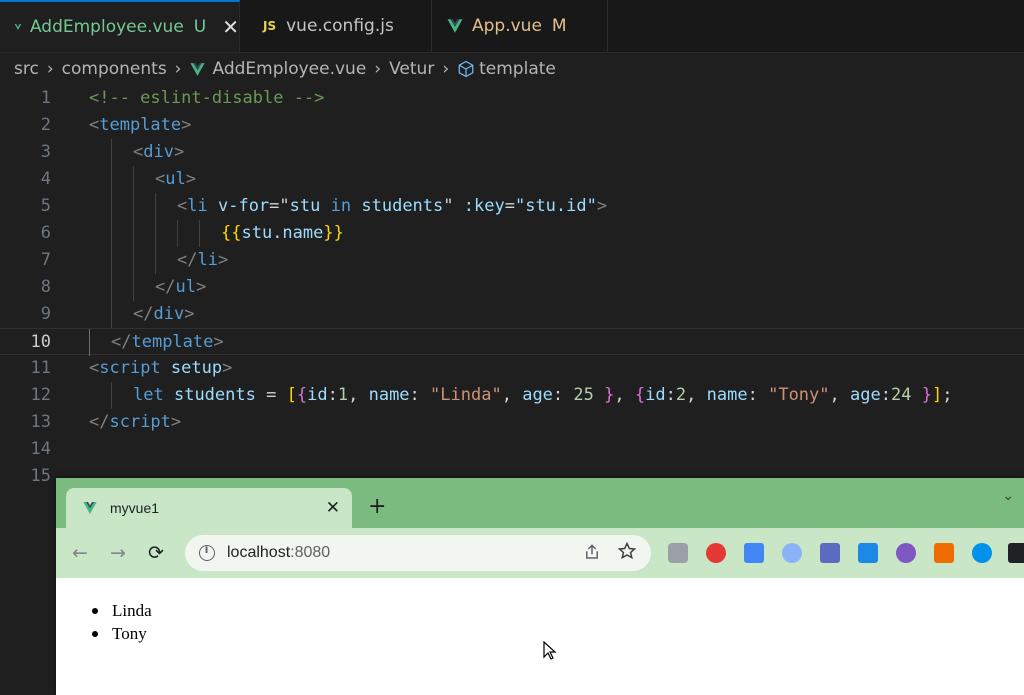 This screenshot has height=695, width=1024. Describe the element at coordinates (512, 342) in the screenshot. I see `code-line-current: 10 </template>` at that location.